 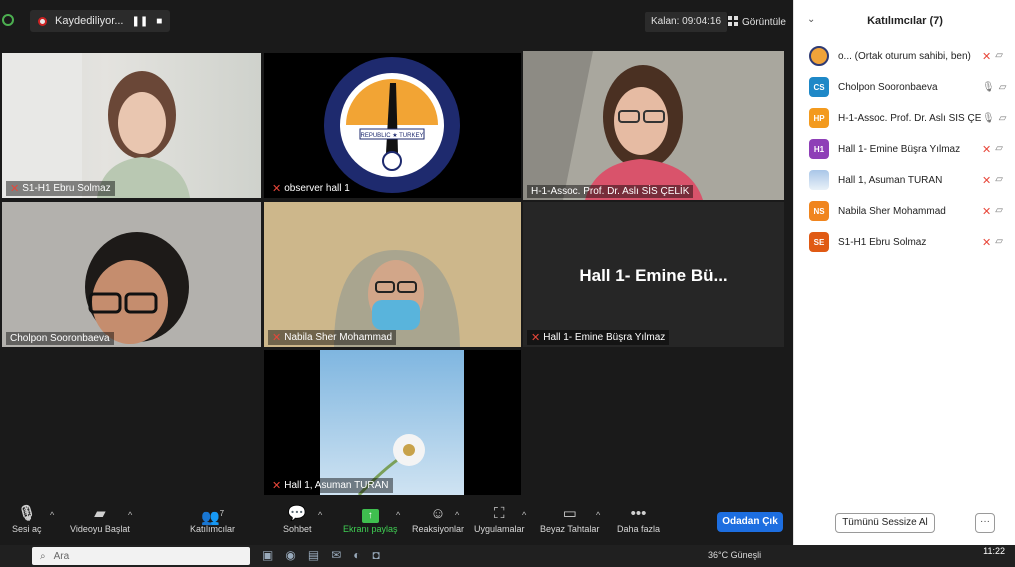 What do you see at coordinates (313, 555) in the screenshot?
I see `file-explorer-icon: ▤` at bounding box center [313, 555].